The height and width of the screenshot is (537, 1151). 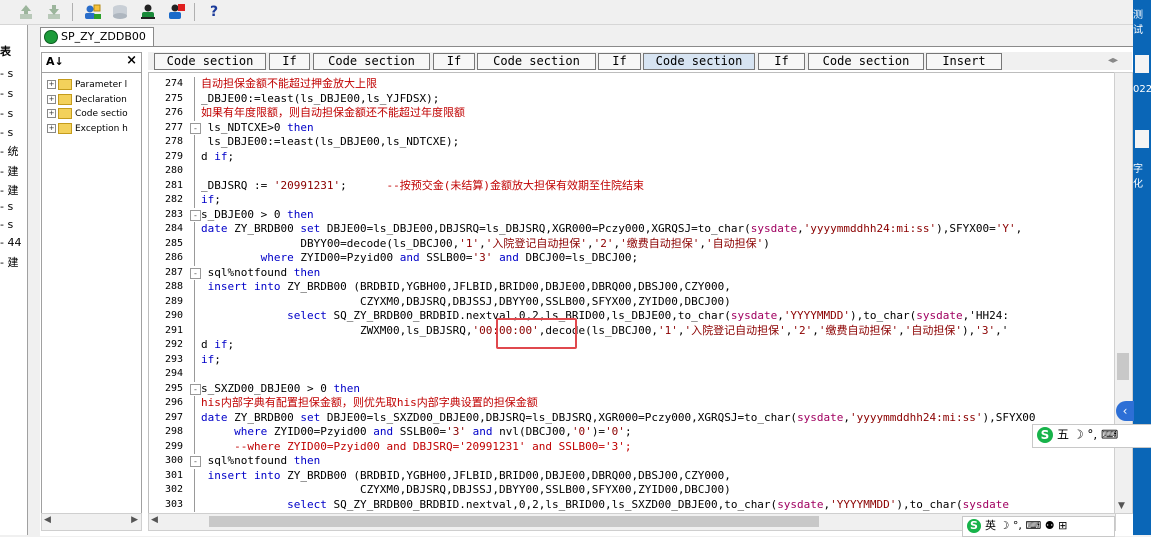 I want to click on ime-status-text: 五 ☽ °, ⌨, so click(x=1087, y=435).